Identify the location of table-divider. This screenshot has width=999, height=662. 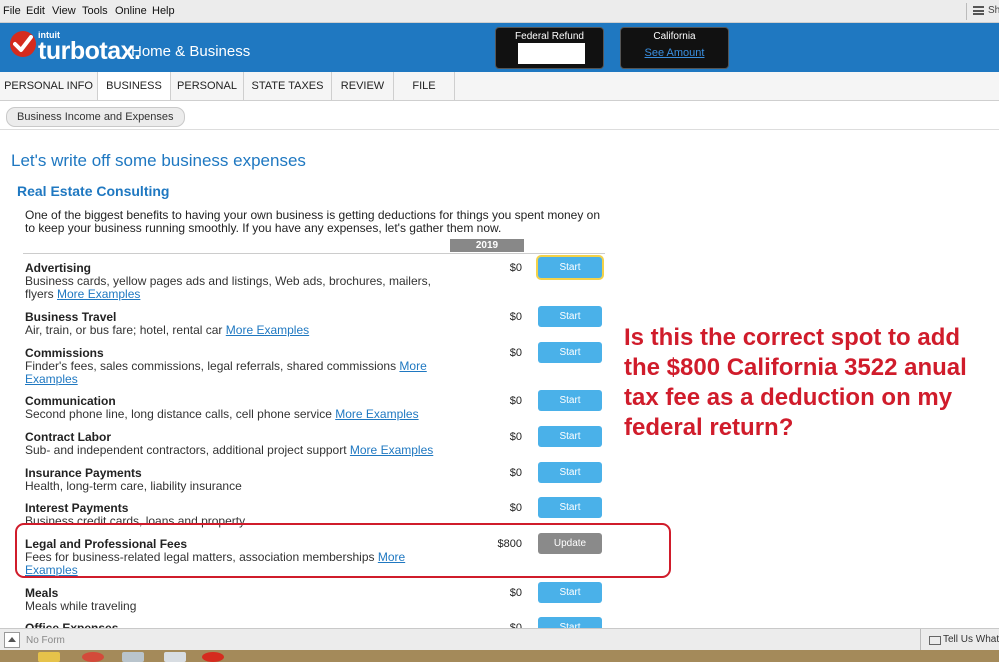
(314, 253).